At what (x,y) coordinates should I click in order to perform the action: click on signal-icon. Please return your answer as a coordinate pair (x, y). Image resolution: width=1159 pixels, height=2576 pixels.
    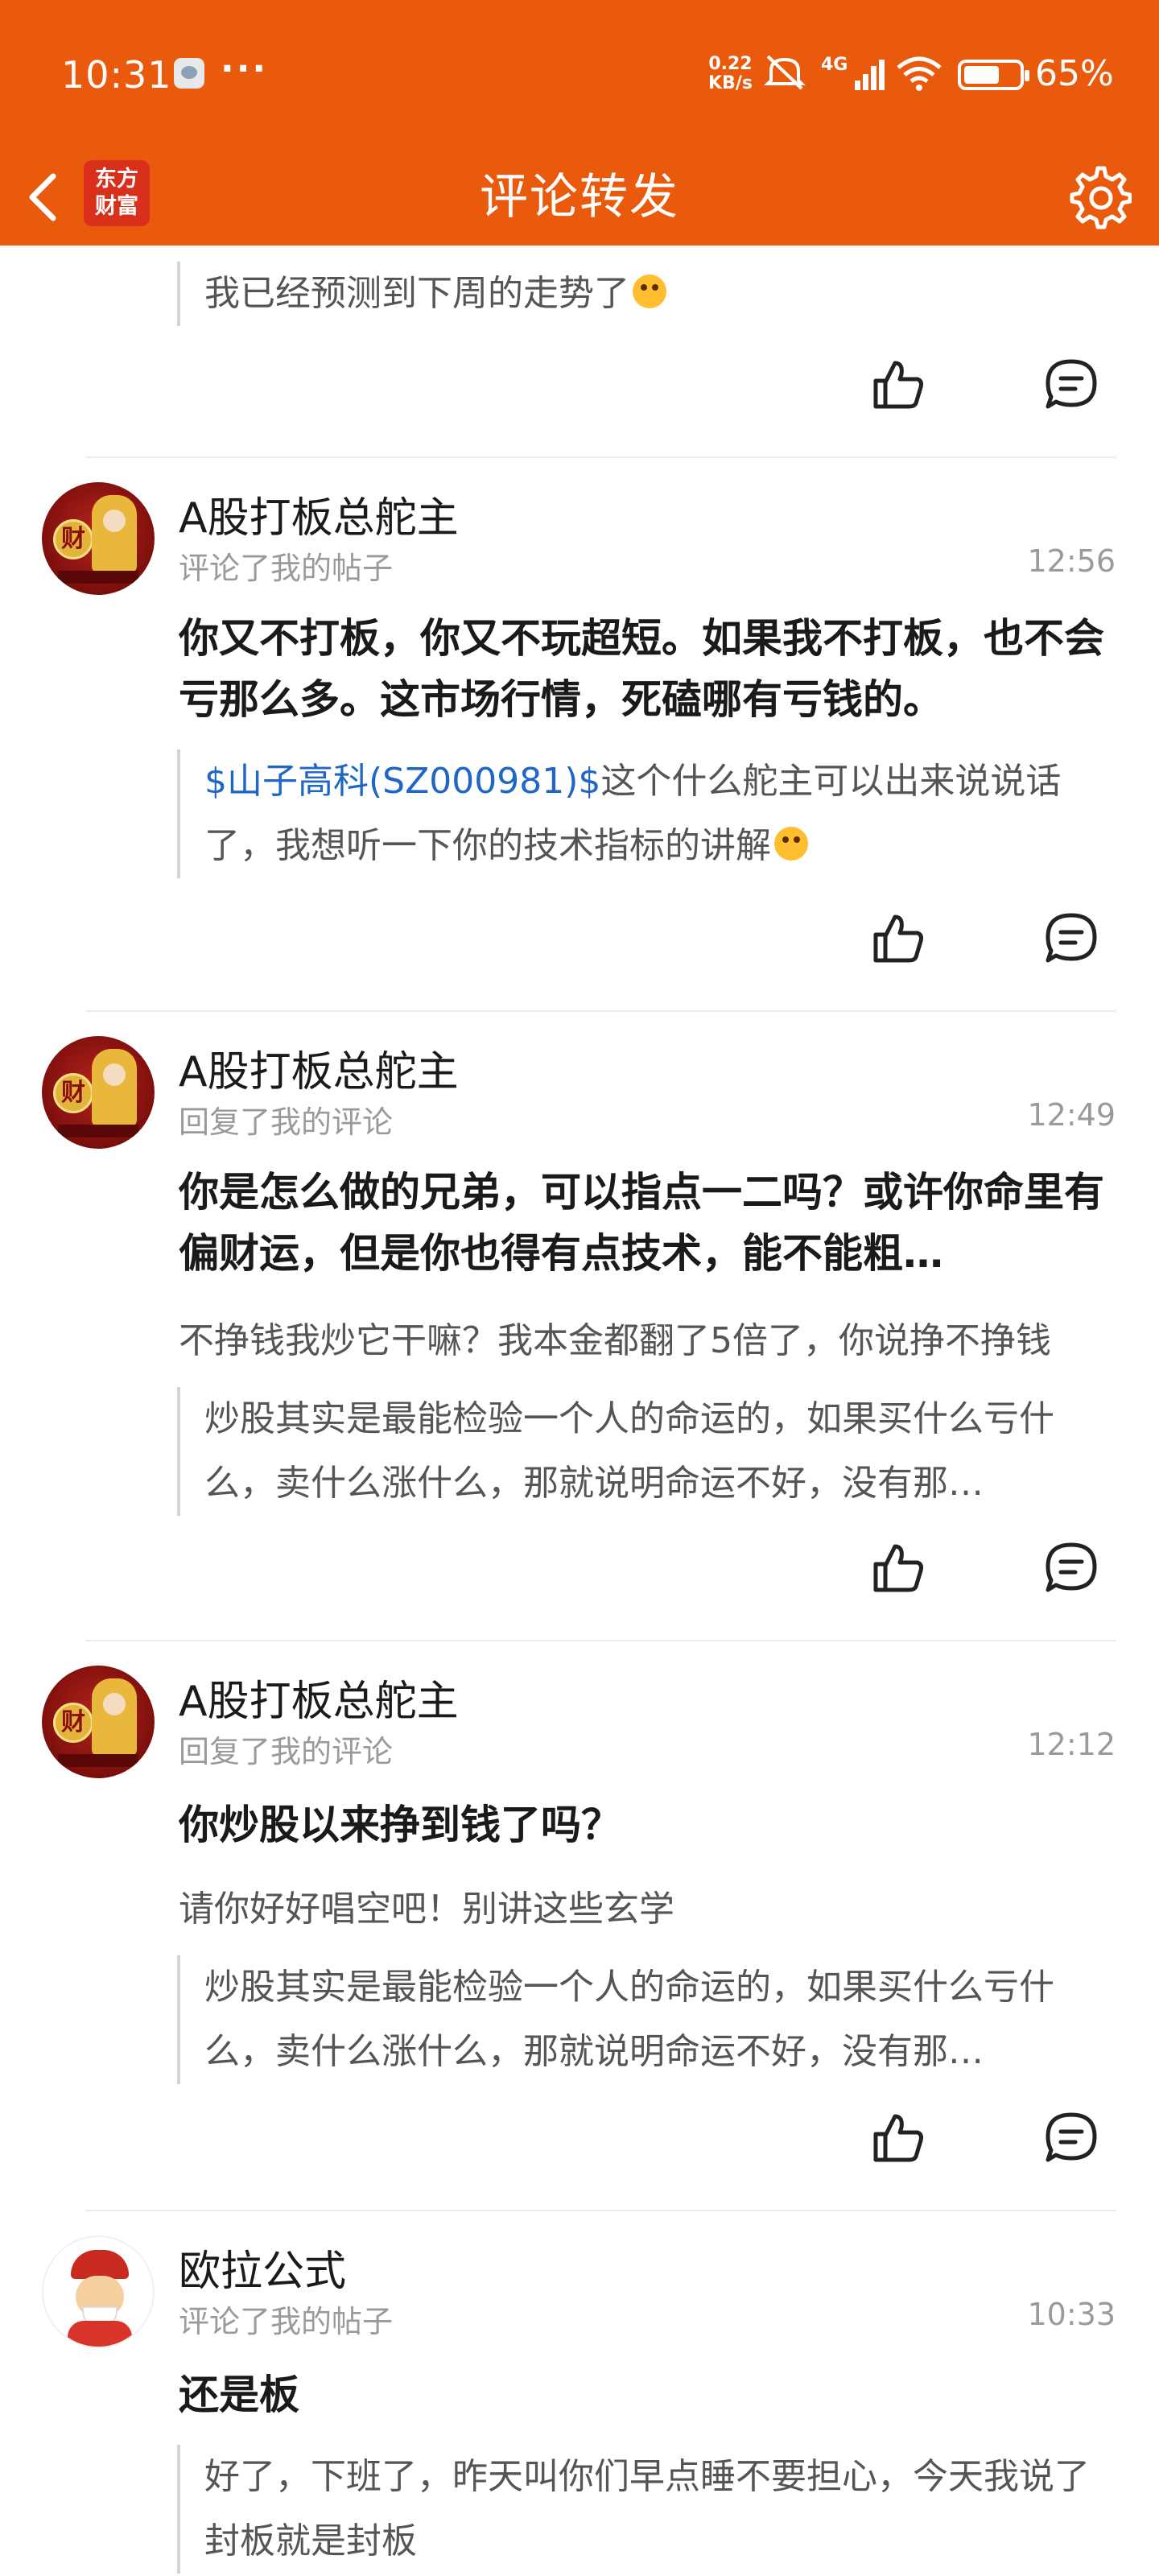
    Looking at the image, I should click on (870, 75).